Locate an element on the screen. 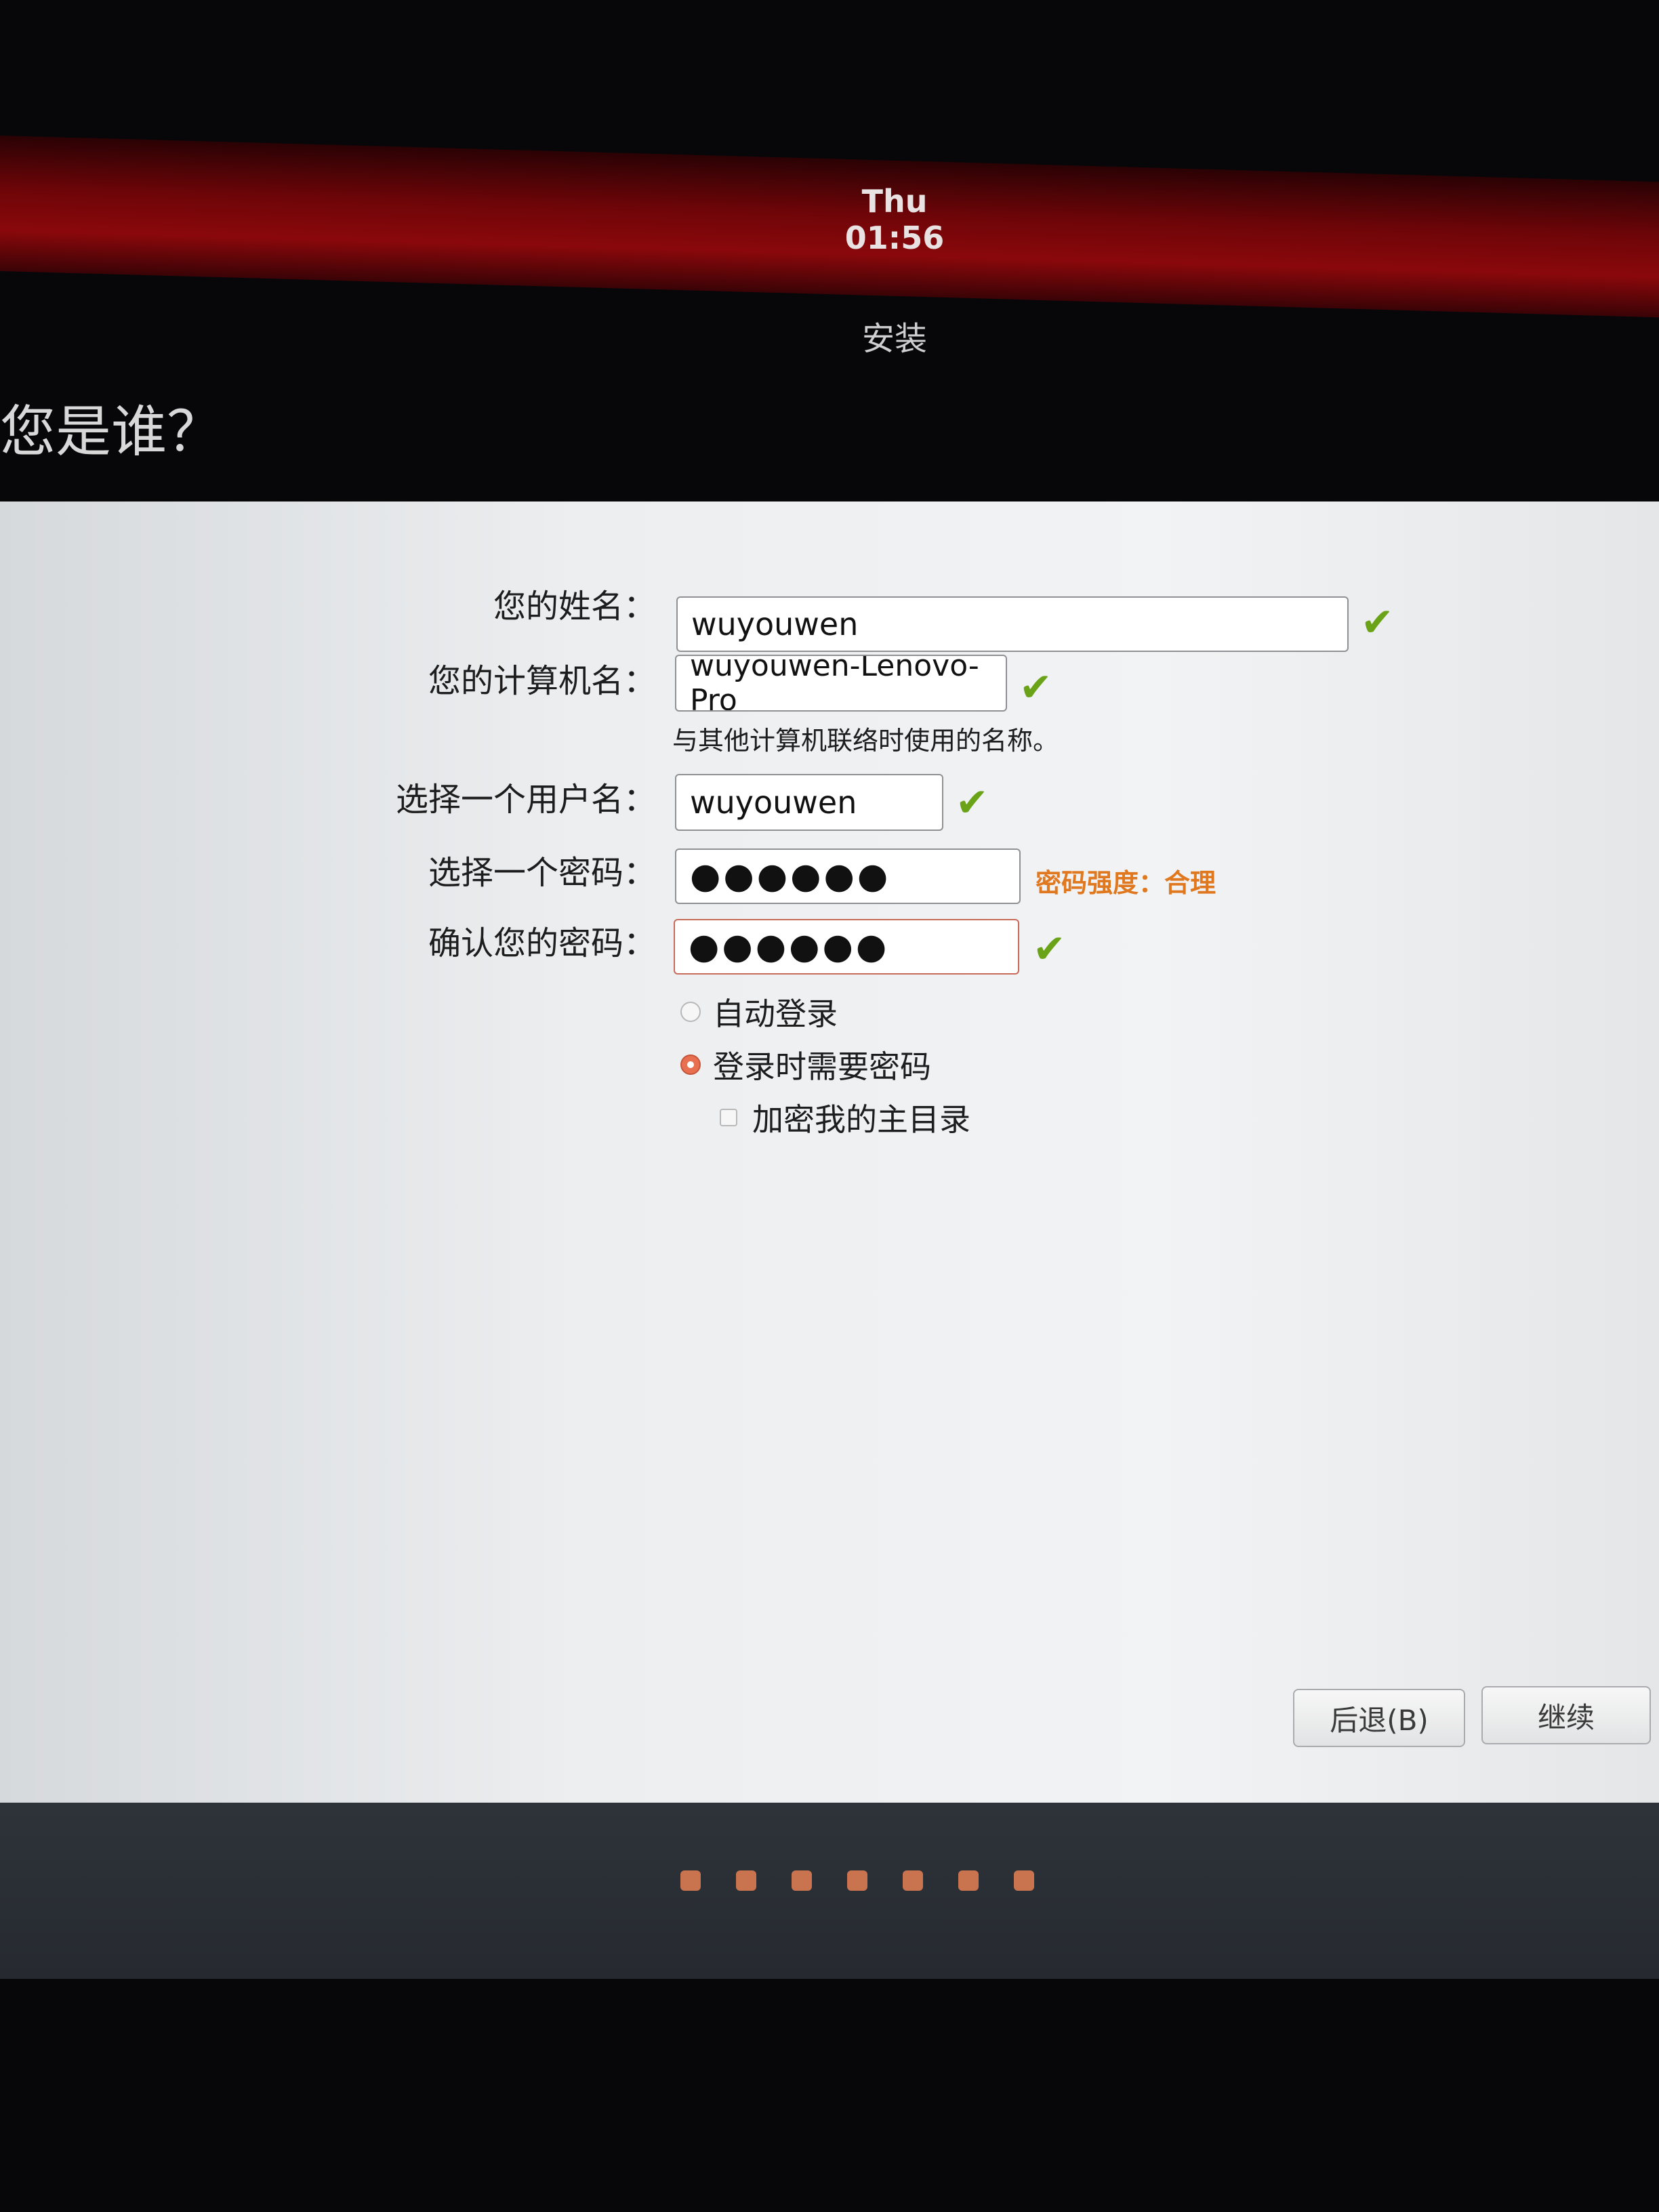 The image size is (1659, 2212). require-password-radio is located at coordinates (690, 1064).